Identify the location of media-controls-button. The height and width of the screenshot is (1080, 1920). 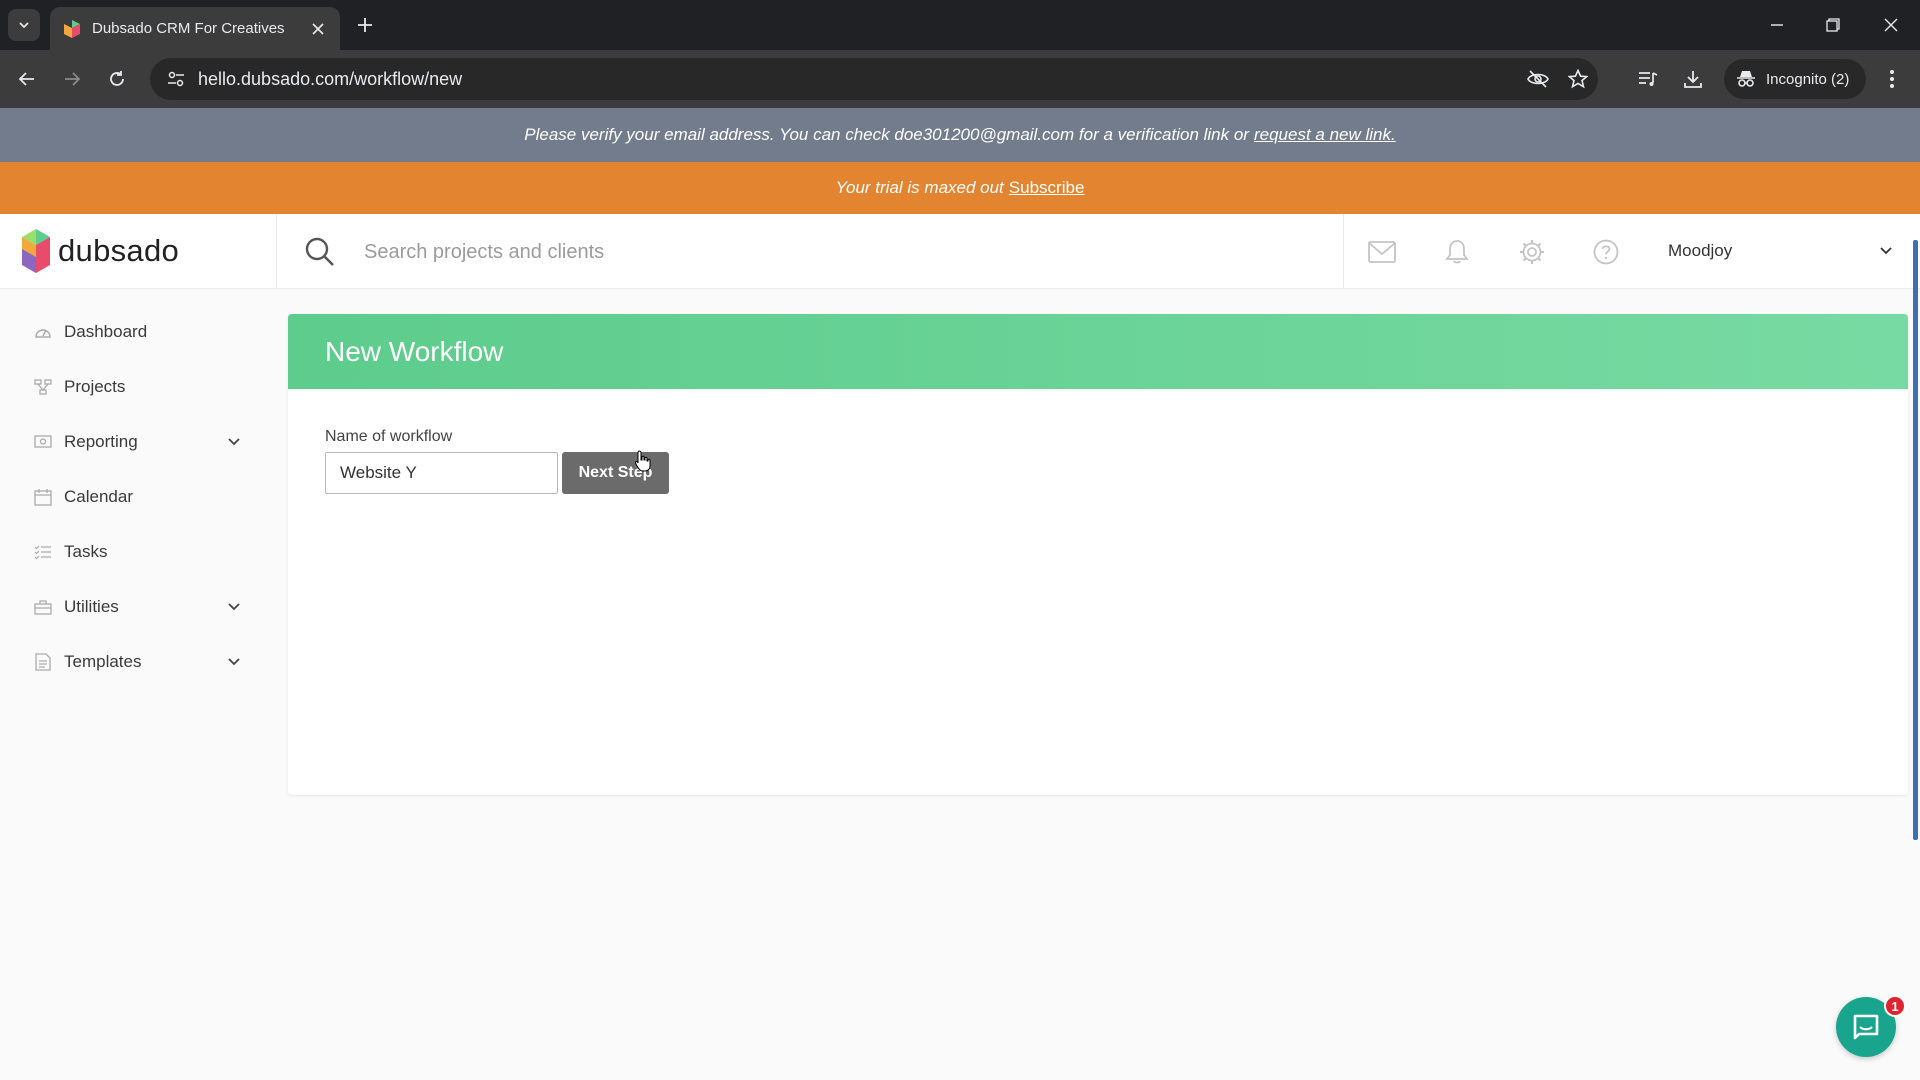
(1648, 79).